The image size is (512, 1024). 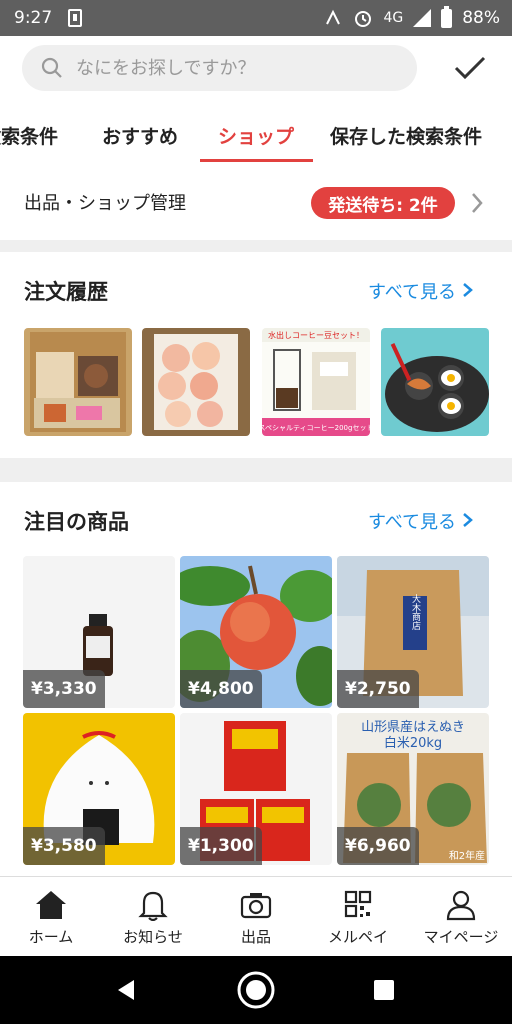 What do you see at coordinates (76, 522) in the screenshot?
I see `featured-title: 注目の商品` at bounding box center [76, 522].